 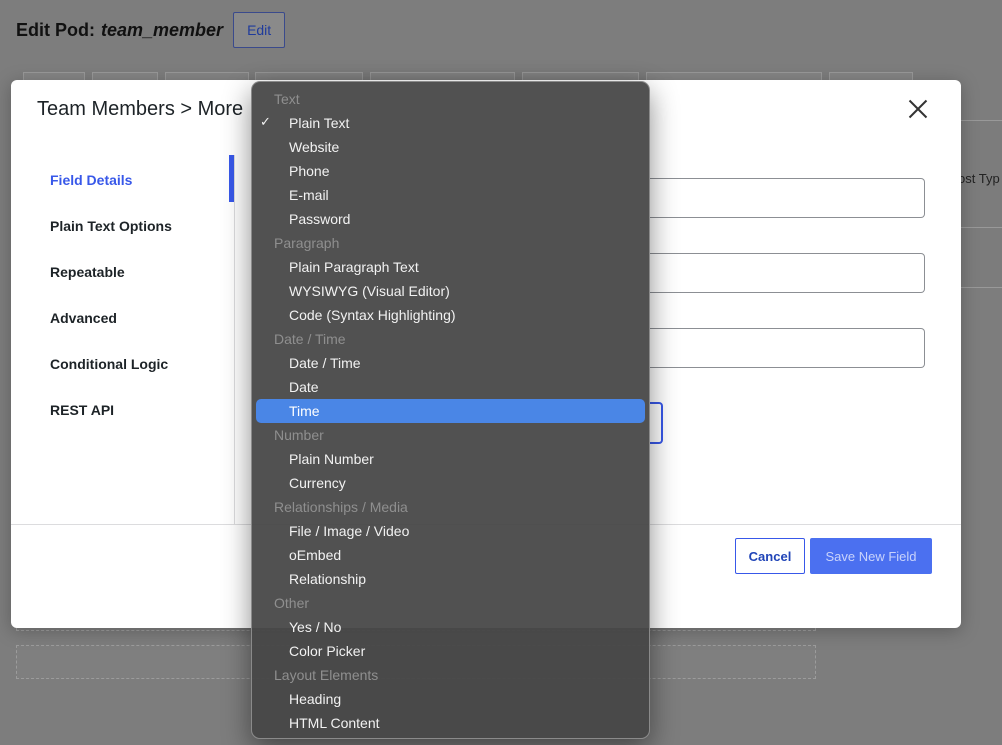 What do you see at coordinates (981, 227) in the screenshot?
I see `divider` at bounding box center [981, 227].